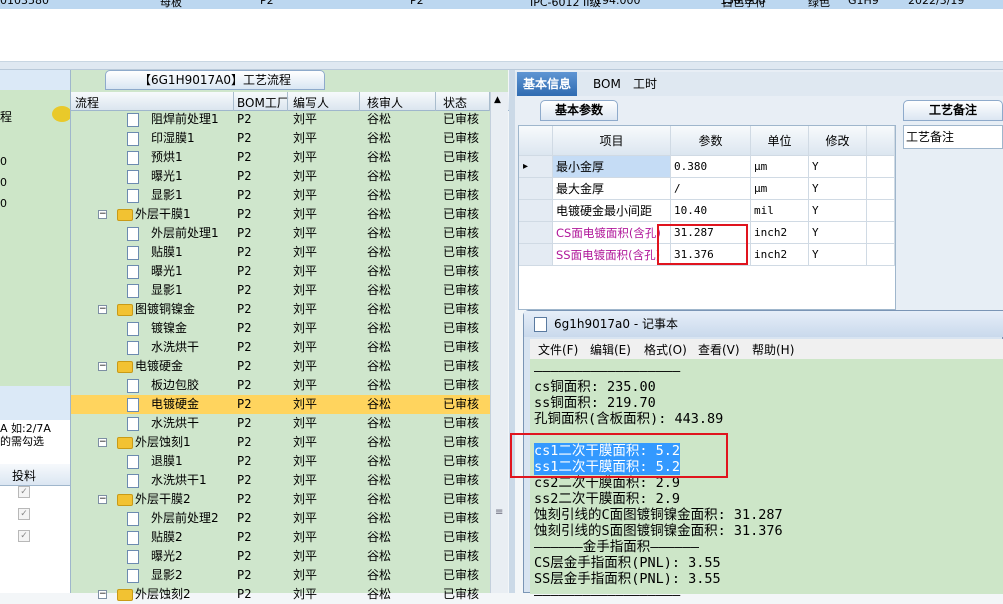 The height and width of the screenshot is (604, 1003). What do you see at coordinates (281, 518) in the screenshot?
I see `tree-row: 外层前处理2 P2 刘平 谷松 已审核` at bounding box center [281, 518].